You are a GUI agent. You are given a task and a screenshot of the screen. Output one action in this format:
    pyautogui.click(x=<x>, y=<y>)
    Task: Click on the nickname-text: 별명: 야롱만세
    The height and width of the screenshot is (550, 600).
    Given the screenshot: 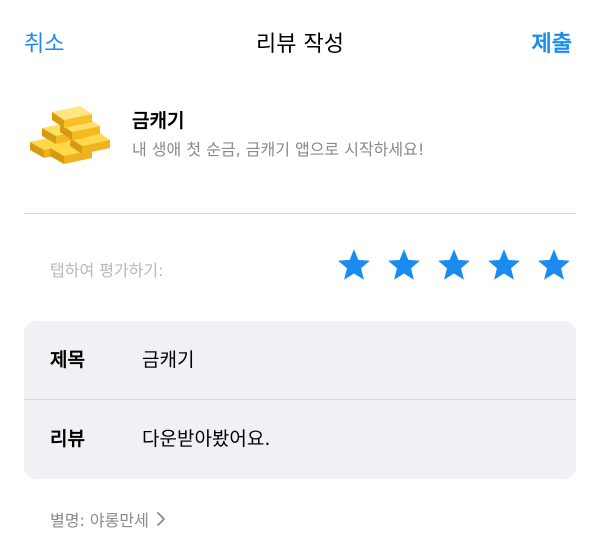 What is the action you would take?
    pyautogui.click(x=99, y=520)
    